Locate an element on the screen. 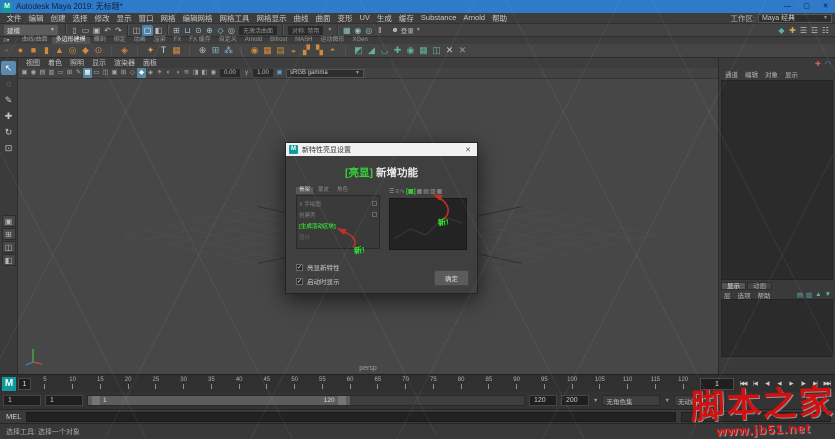  wireframe-icon: ◇ is located at coordinates (132, 73).